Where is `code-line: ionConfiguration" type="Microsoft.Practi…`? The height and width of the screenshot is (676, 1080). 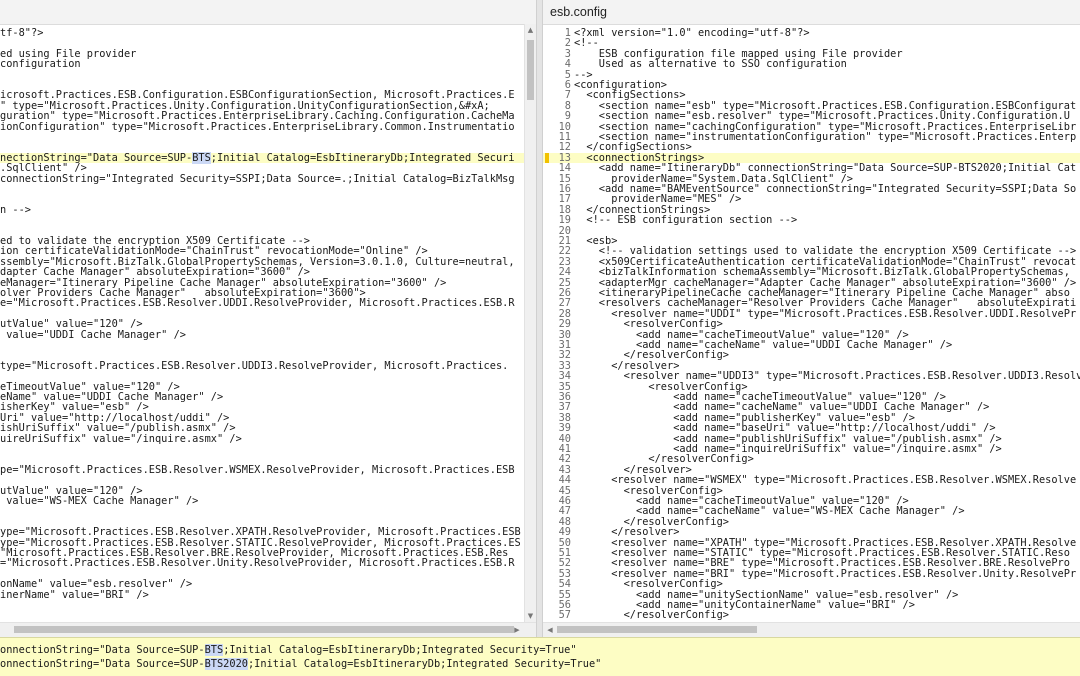 code-line: ionConfiguration" type="Microsoft.Practi… is located at coordinates (268, 126).